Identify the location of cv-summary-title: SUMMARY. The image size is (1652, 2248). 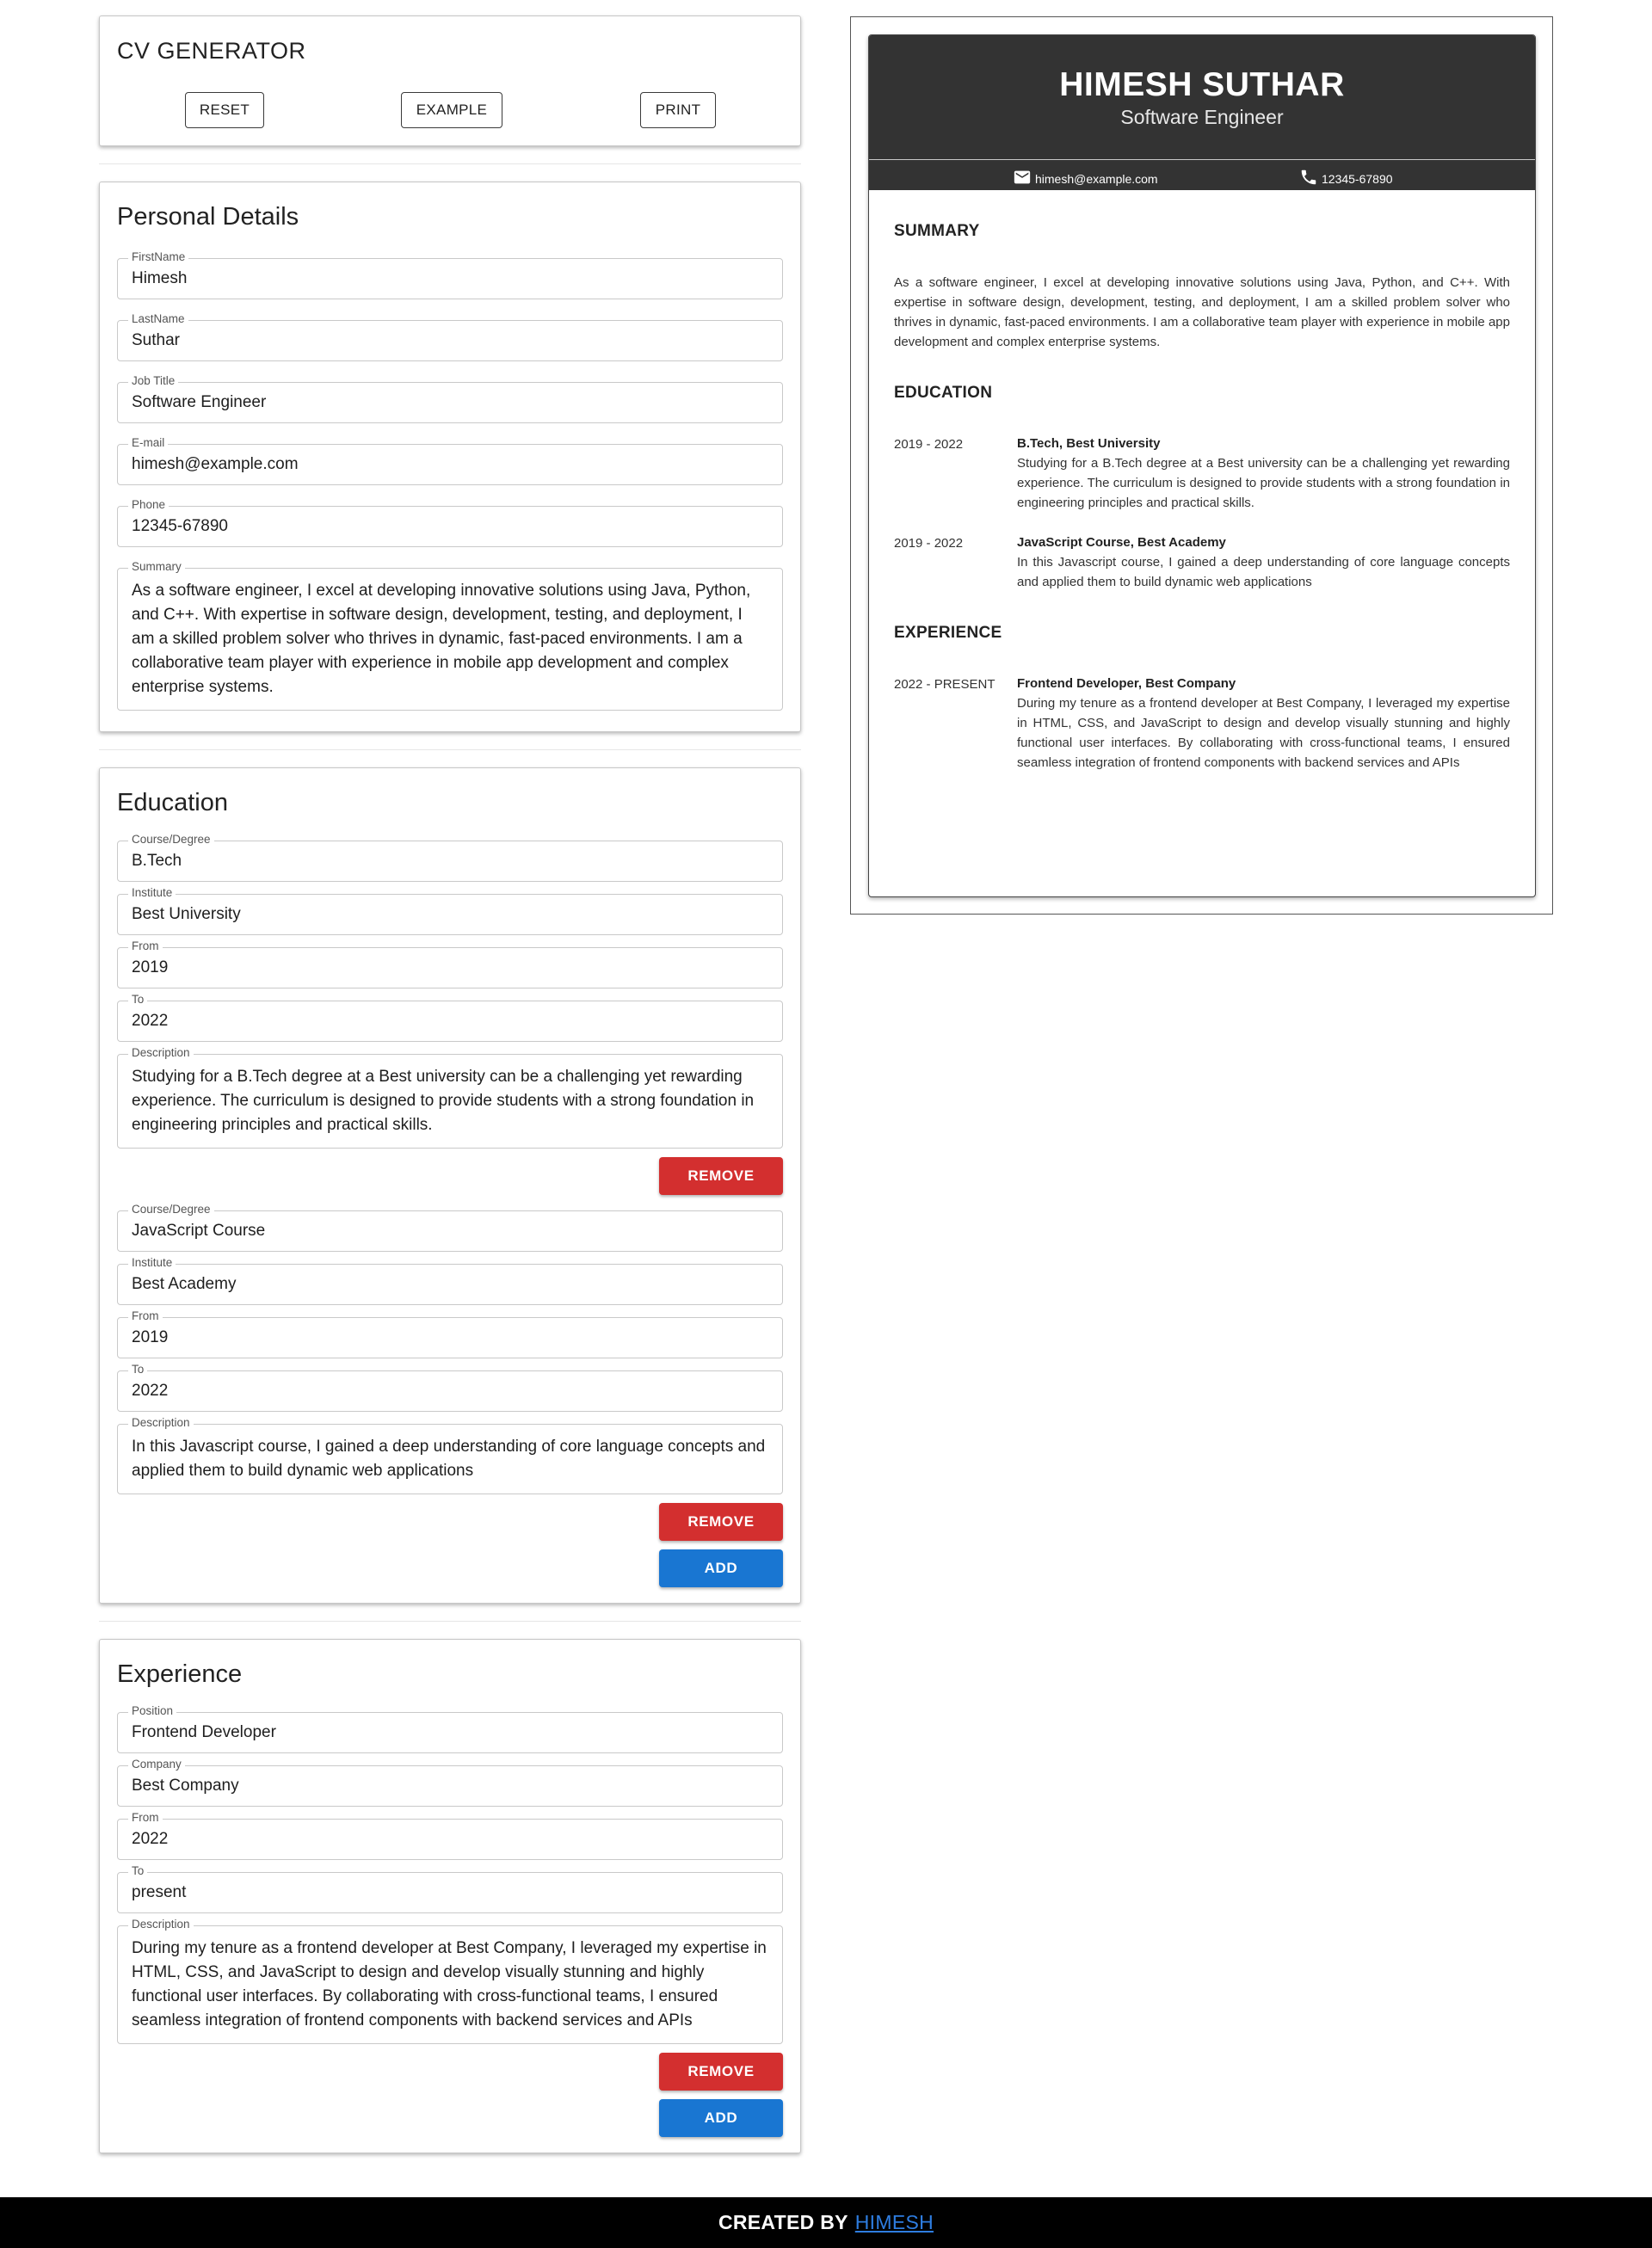
(937, 231).